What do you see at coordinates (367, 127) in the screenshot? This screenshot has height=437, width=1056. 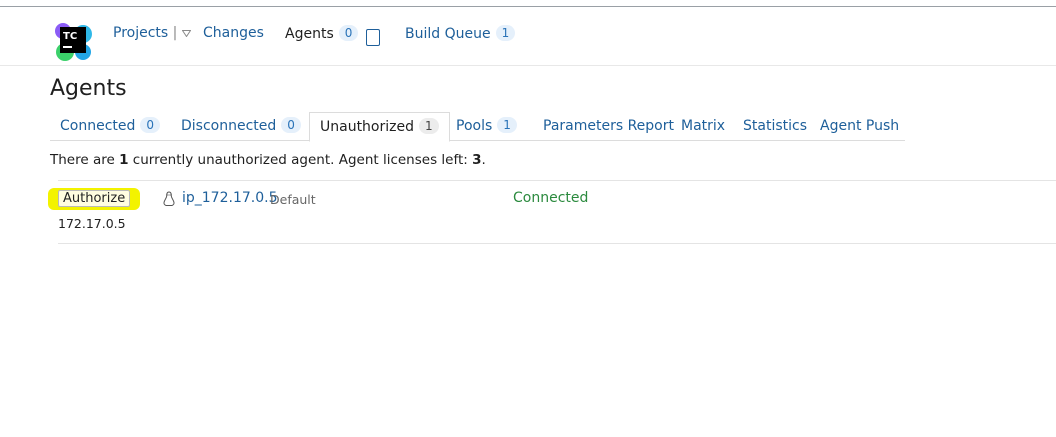 I see `tab-unauthorized-label: Unauthorized` at bounding box center [367, 127].